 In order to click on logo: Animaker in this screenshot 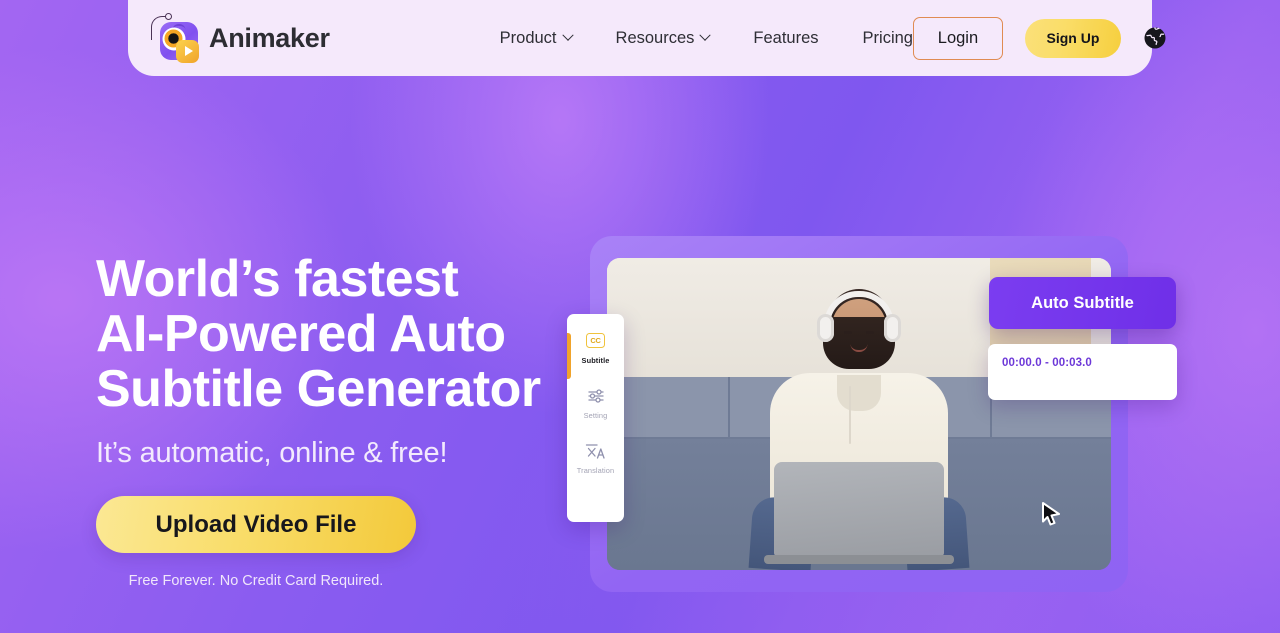, I will do `click(239, 38)`.